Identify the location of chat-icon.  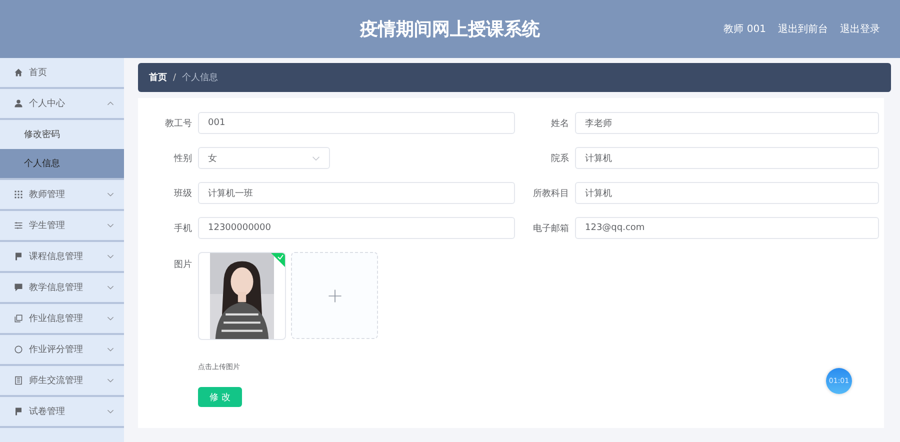
(18, 287).